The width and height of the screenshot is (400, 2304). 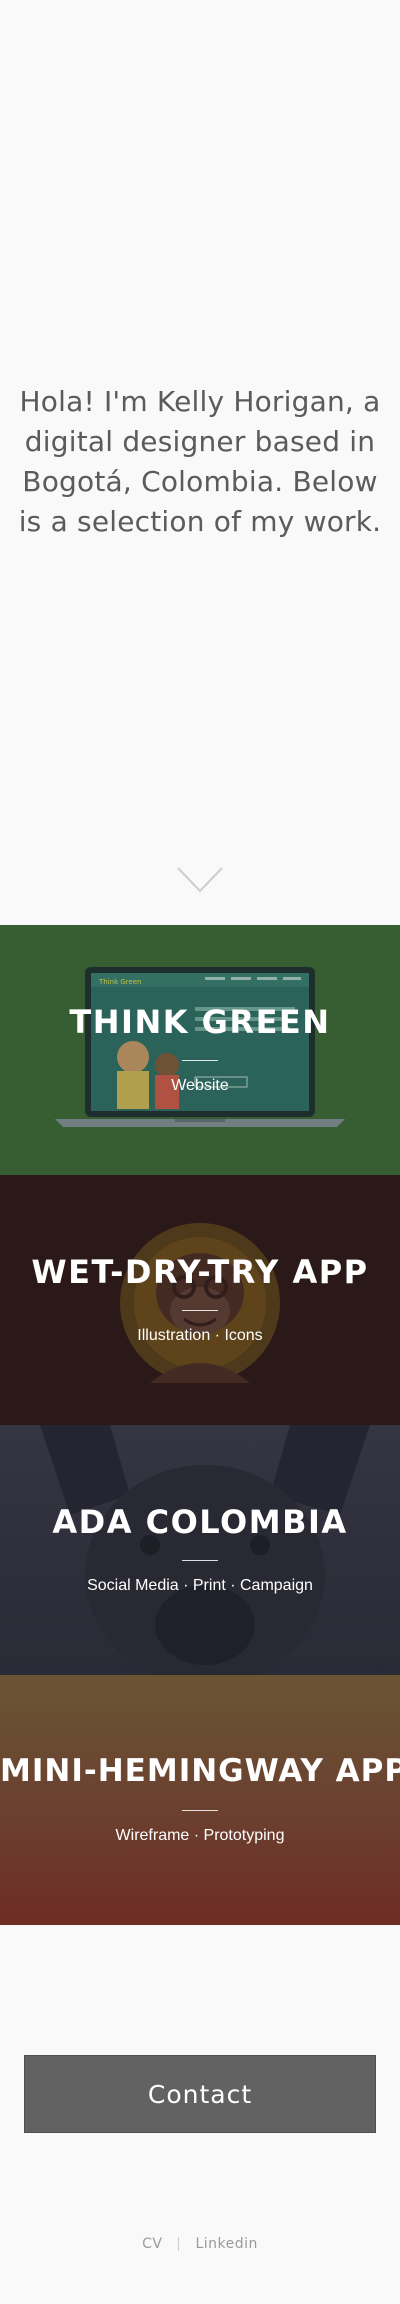 What do you see at coordinates (200, 1585) in the screenshot?
I see `project-tags: Social Media · Print · Campaign` at bounding box center [200, 1585].